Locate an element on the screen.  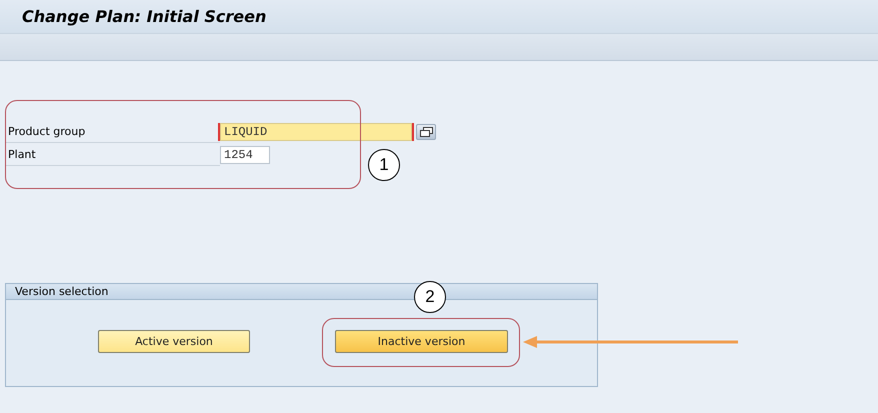
callout-number: 1 is located at coordinates (384, 165).